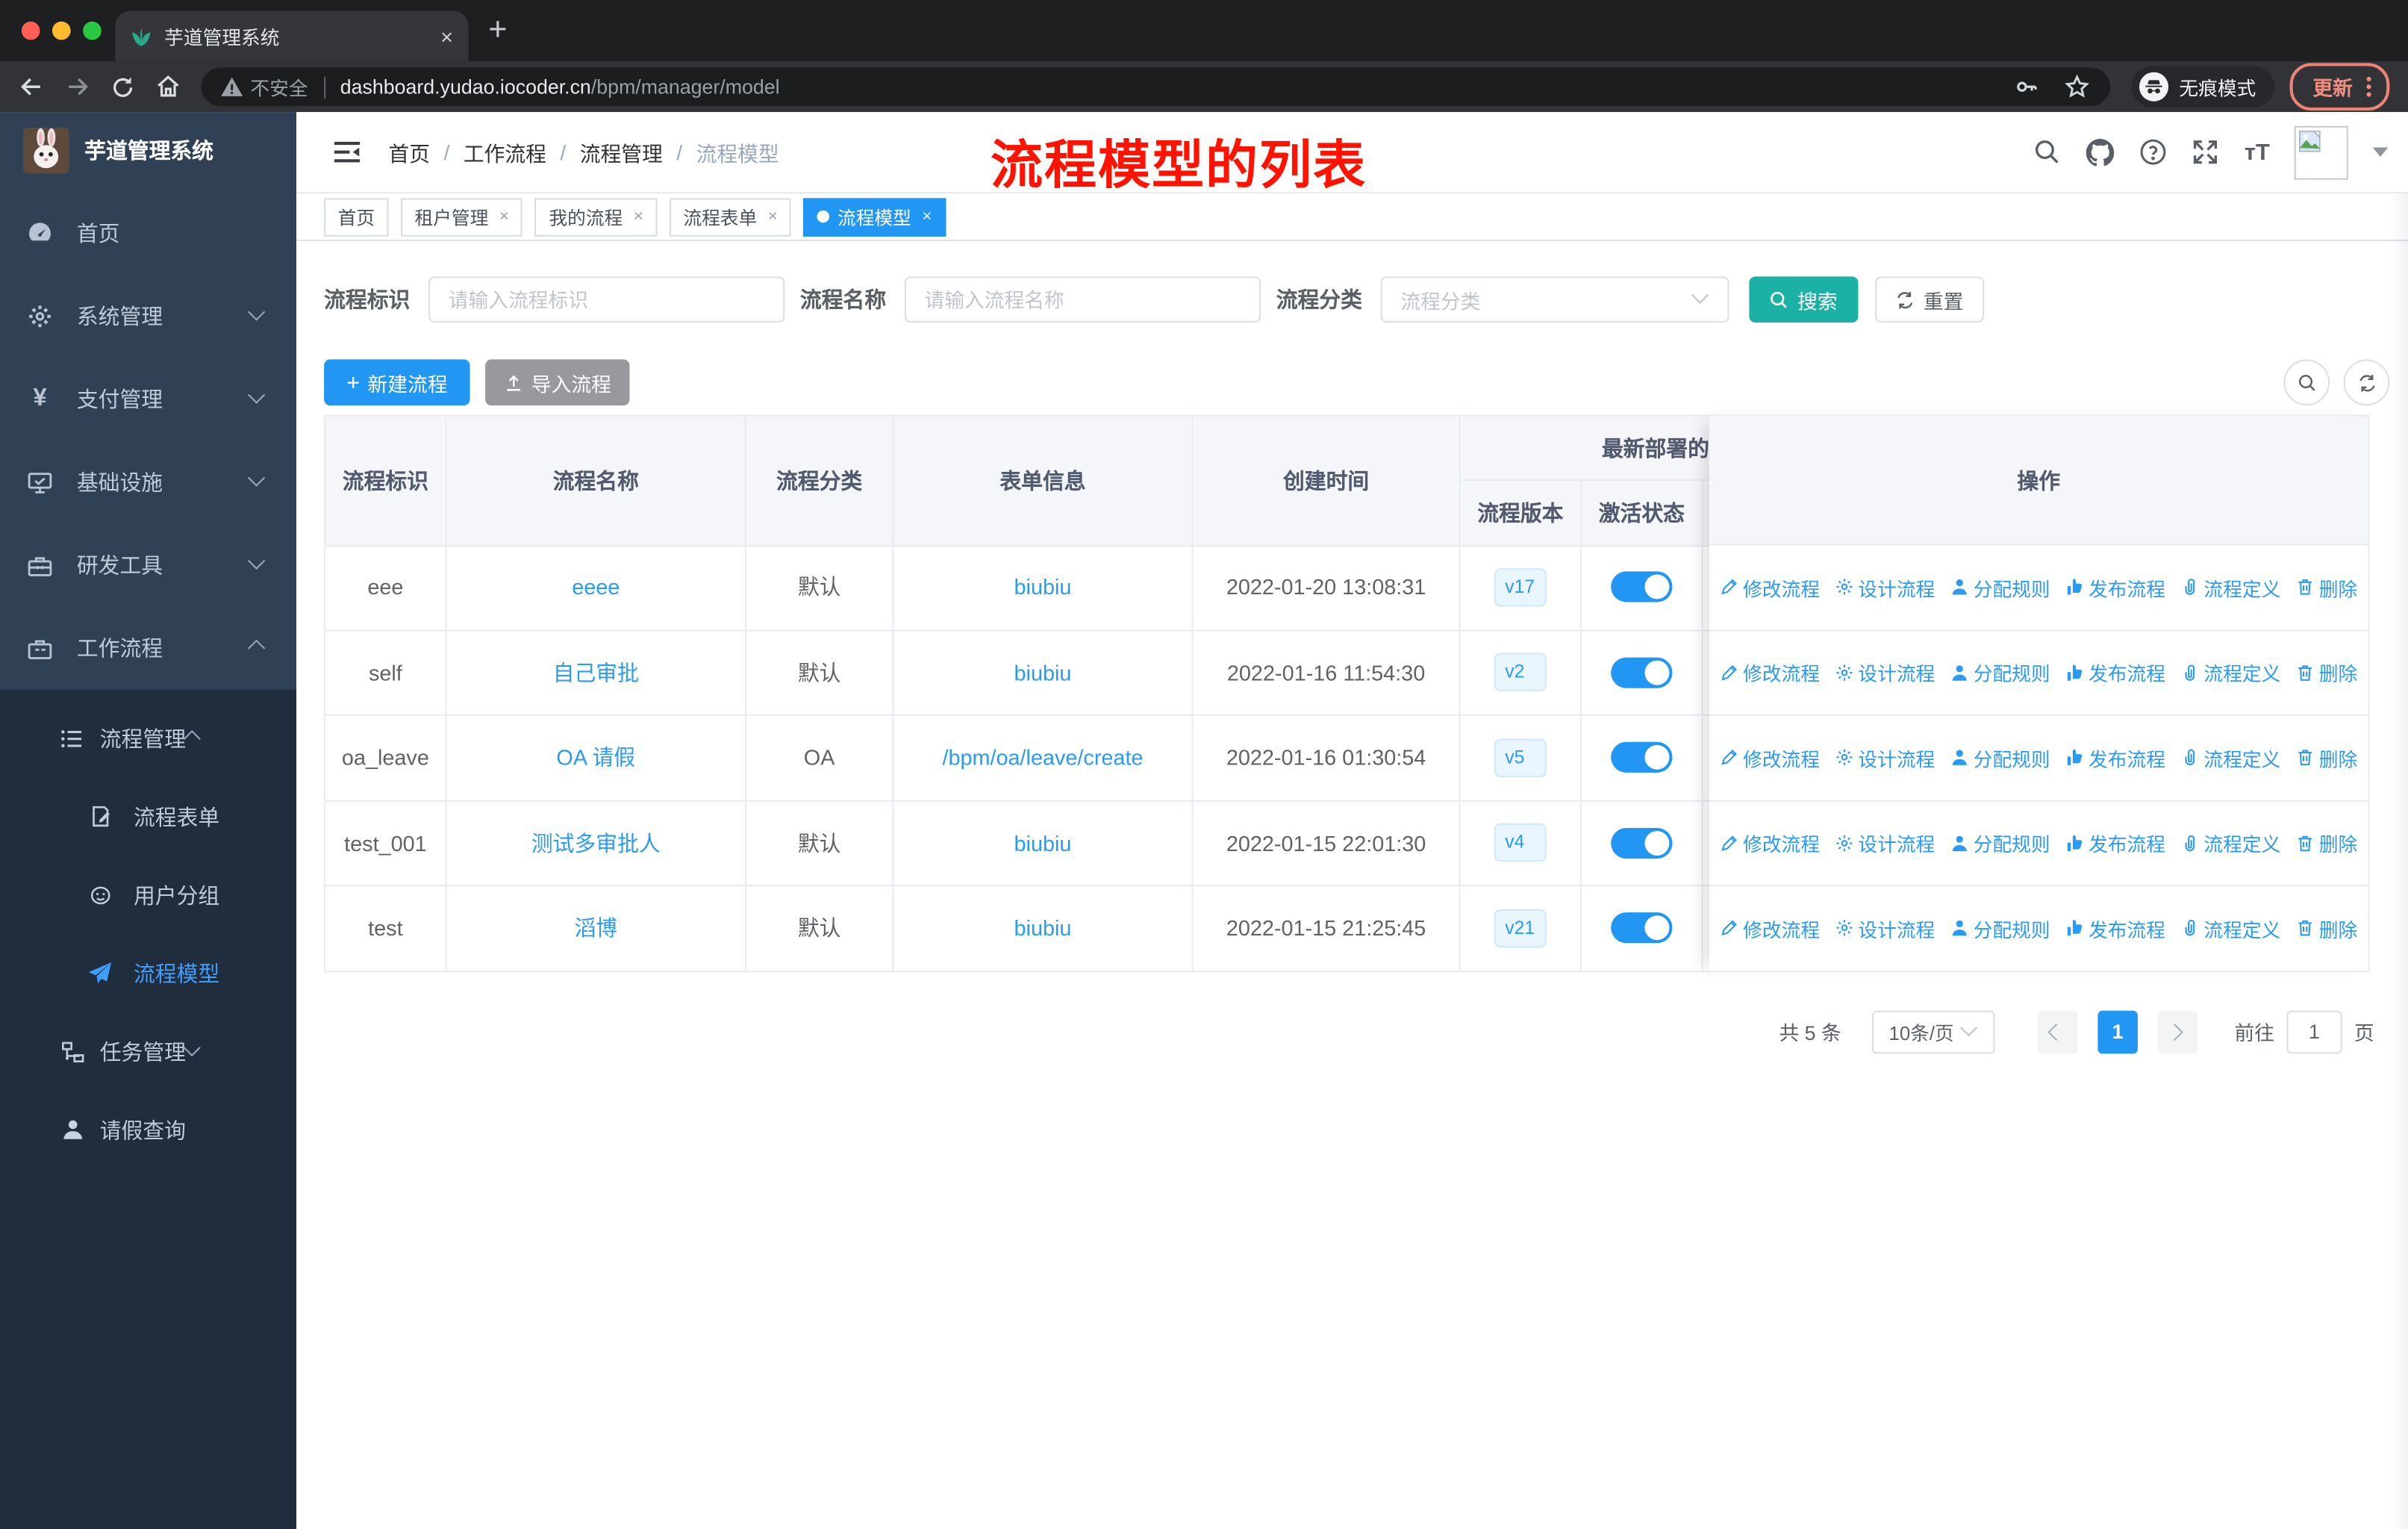 The height and width of the screenshot is (1529, 2408). I want to click on maximize-window-button, so click(92, 31).